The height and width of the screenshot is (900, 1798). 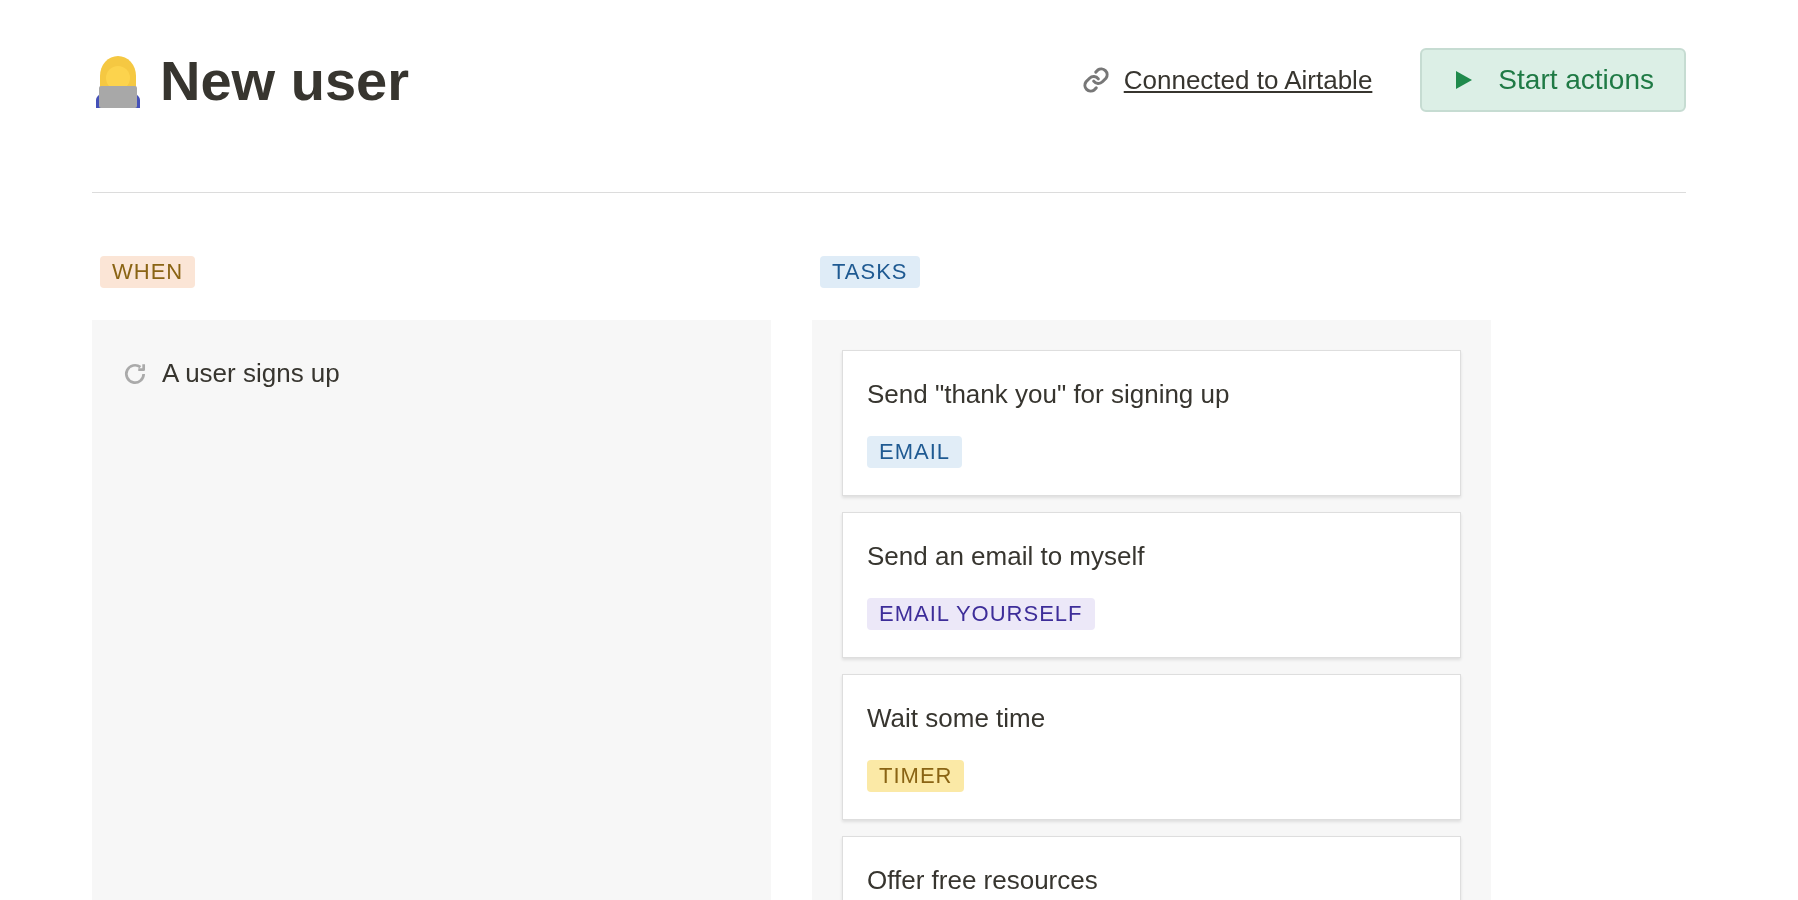 I want to click on start-actions-button: Start actions, so click(x=1553, y=80).